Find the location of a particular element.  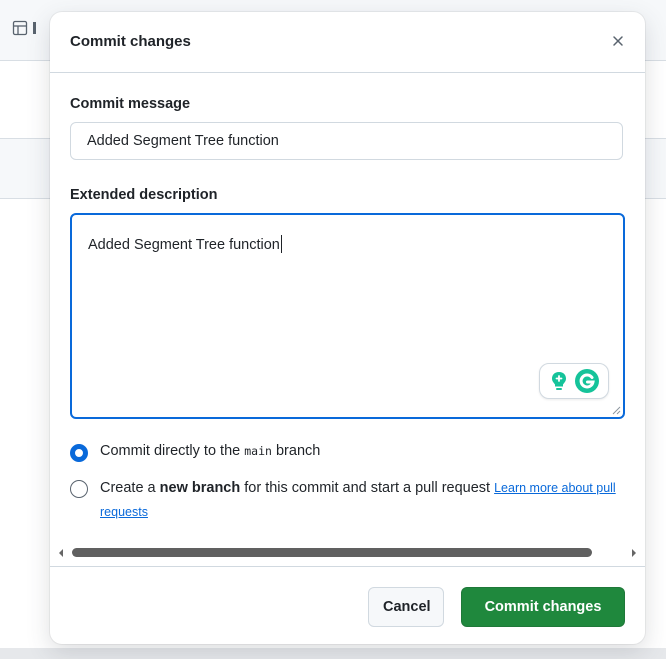

close-icon is located at coordinates (618, 41).